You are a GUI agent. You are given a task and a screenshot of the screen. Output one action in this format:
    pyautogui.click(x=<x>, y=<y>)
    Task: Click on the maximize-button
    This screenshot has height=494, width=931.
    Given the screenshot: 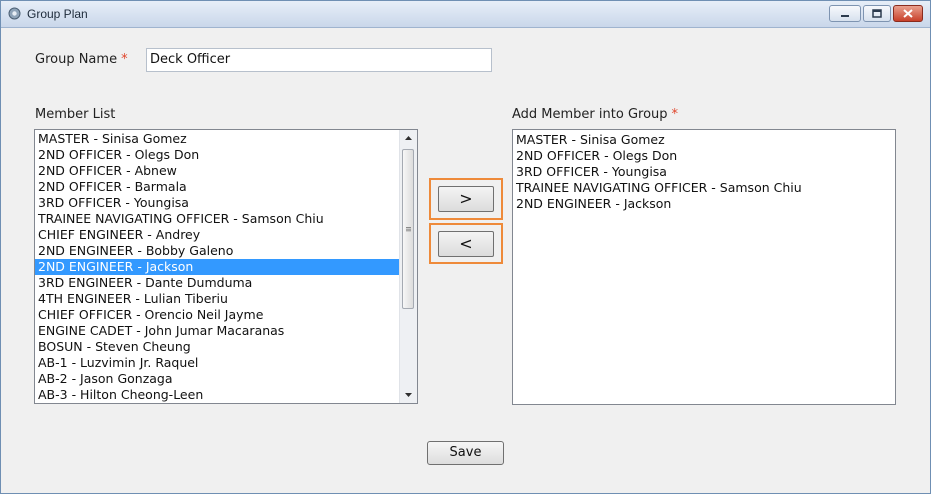 What is the action you would take?
    pyautogui.click(x=877, y=13)
    